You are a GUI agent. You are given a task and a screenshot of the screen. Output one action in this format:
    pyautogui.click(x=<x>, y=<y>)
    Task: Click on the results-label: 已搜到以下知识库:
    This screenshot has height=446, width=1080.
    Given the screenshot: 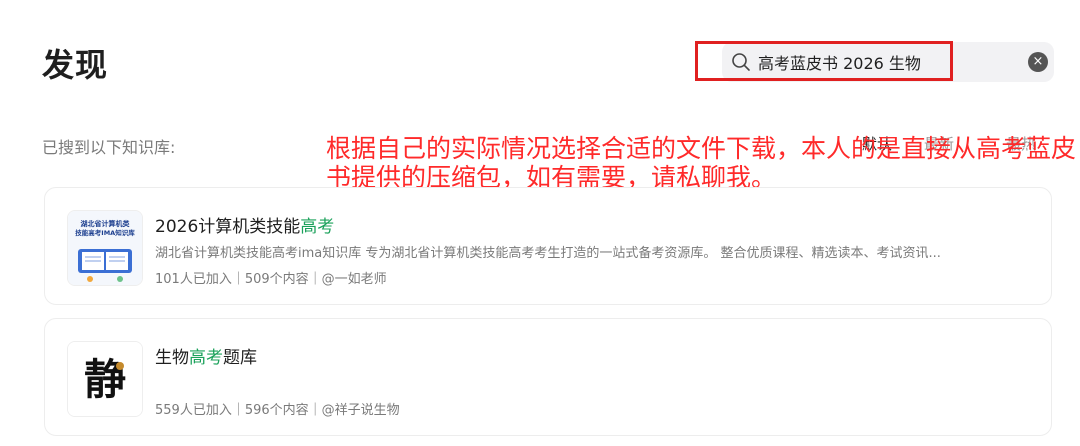 What is the action you would take?
    pyautogui.click(x=109, y=147)
    